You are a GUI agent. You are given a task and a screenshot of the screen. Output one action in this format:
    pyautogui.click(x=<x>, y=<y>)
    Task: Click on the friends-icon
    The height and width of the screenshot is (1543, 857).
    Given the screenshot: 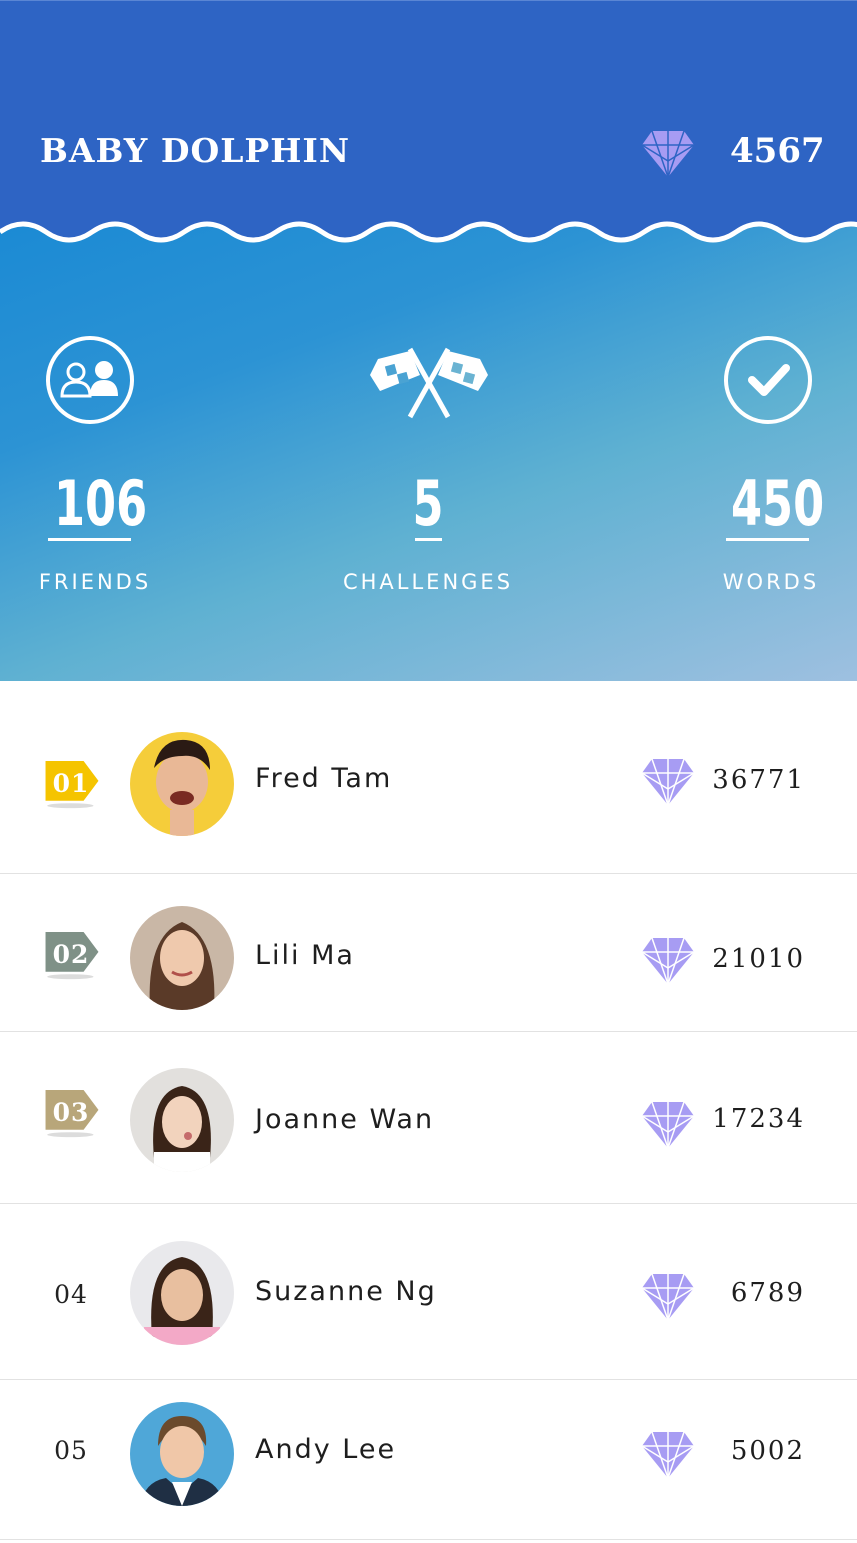 What is the action you would take?
    pyautogui.click(x=90, y=380)
    